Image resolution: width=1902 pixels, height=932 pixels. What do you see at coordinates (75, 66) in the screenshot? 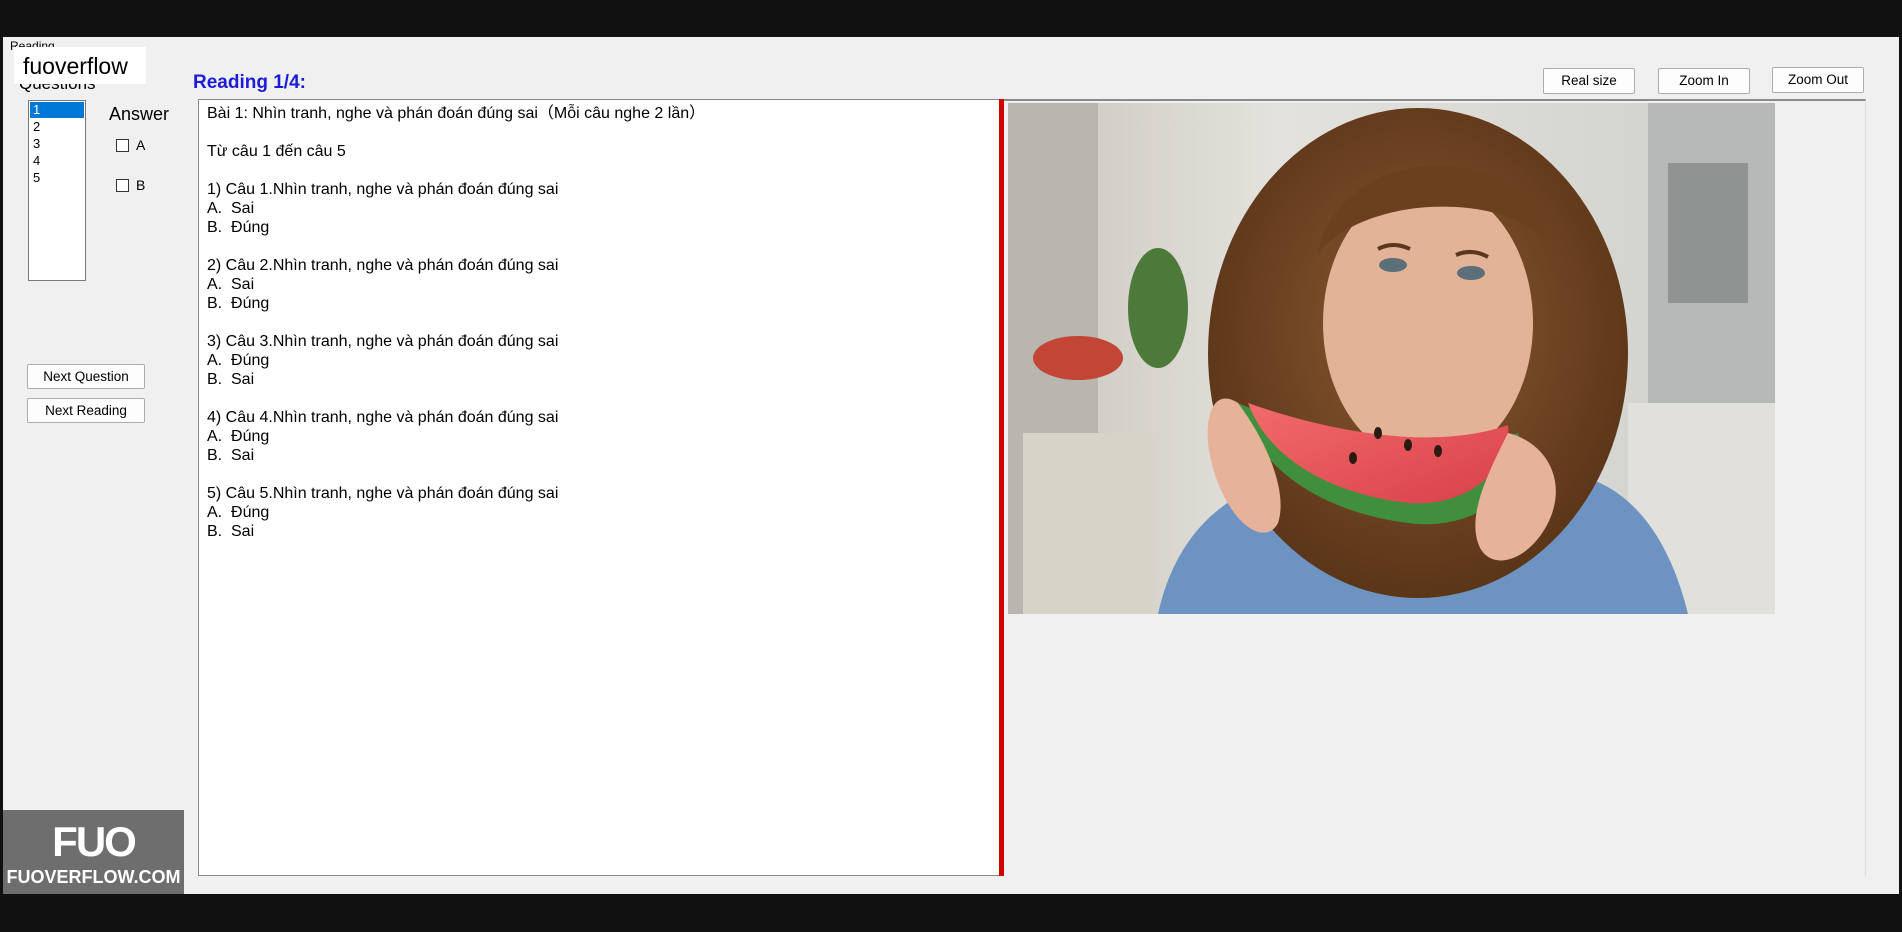
I see `watermark-text: fuoverflow` at bounding box center [75, 66].